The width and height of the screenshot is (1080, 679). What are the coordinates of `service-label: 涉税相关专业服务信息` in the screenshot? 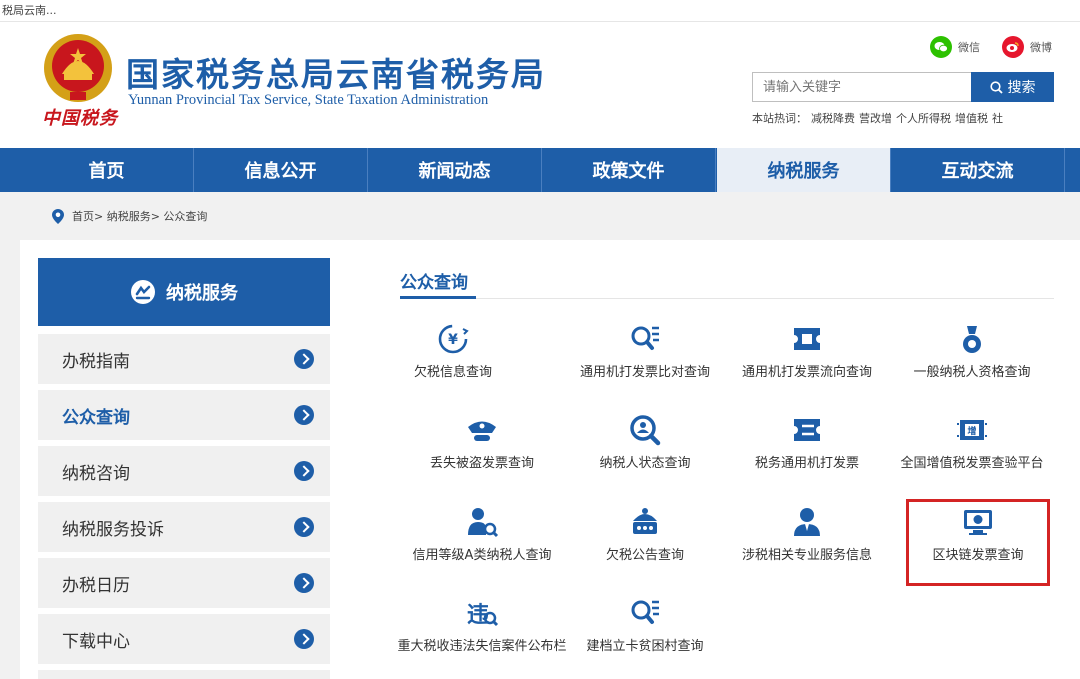 It's located at (806, 555).